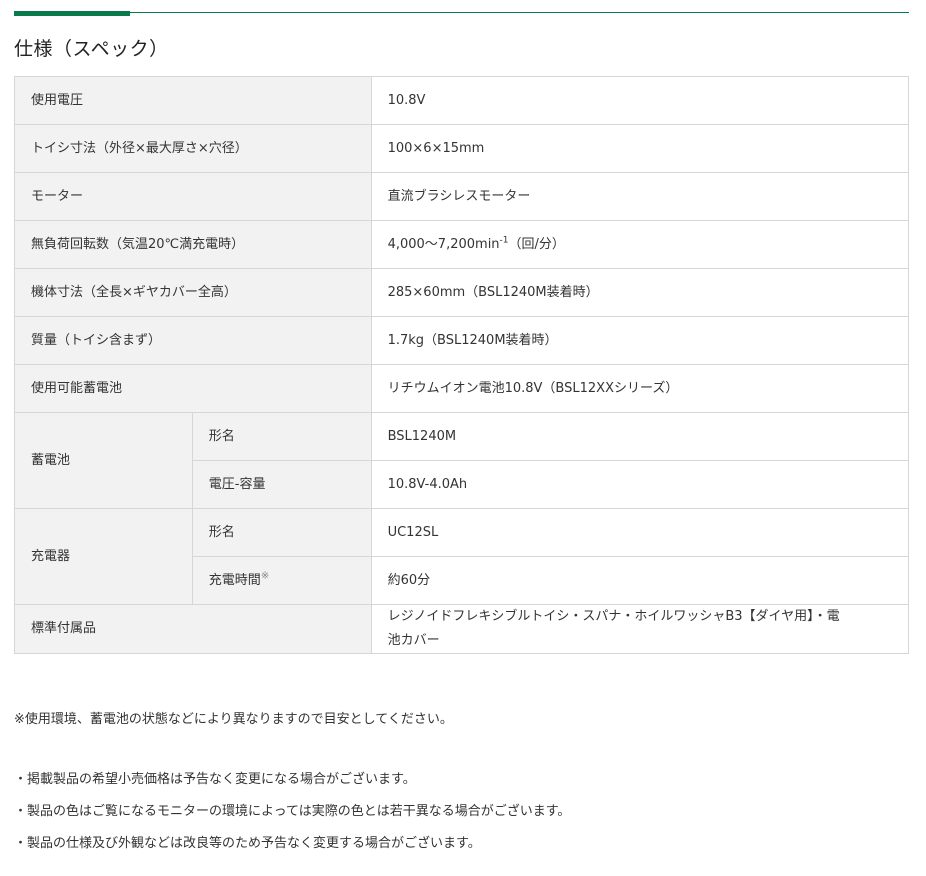 Image resolution: width=926 pixels, height=876 pixels. I want to click on spec-value: 1.7kg（BSL1240M装着時）, so click(640, 340).